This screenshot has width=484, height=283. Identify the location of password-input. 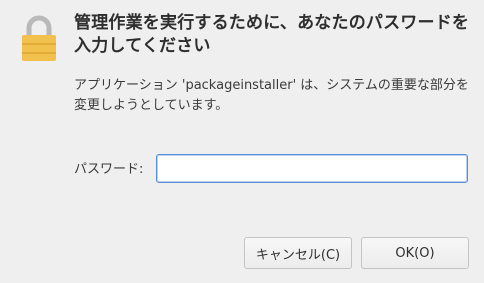
(312, 168).